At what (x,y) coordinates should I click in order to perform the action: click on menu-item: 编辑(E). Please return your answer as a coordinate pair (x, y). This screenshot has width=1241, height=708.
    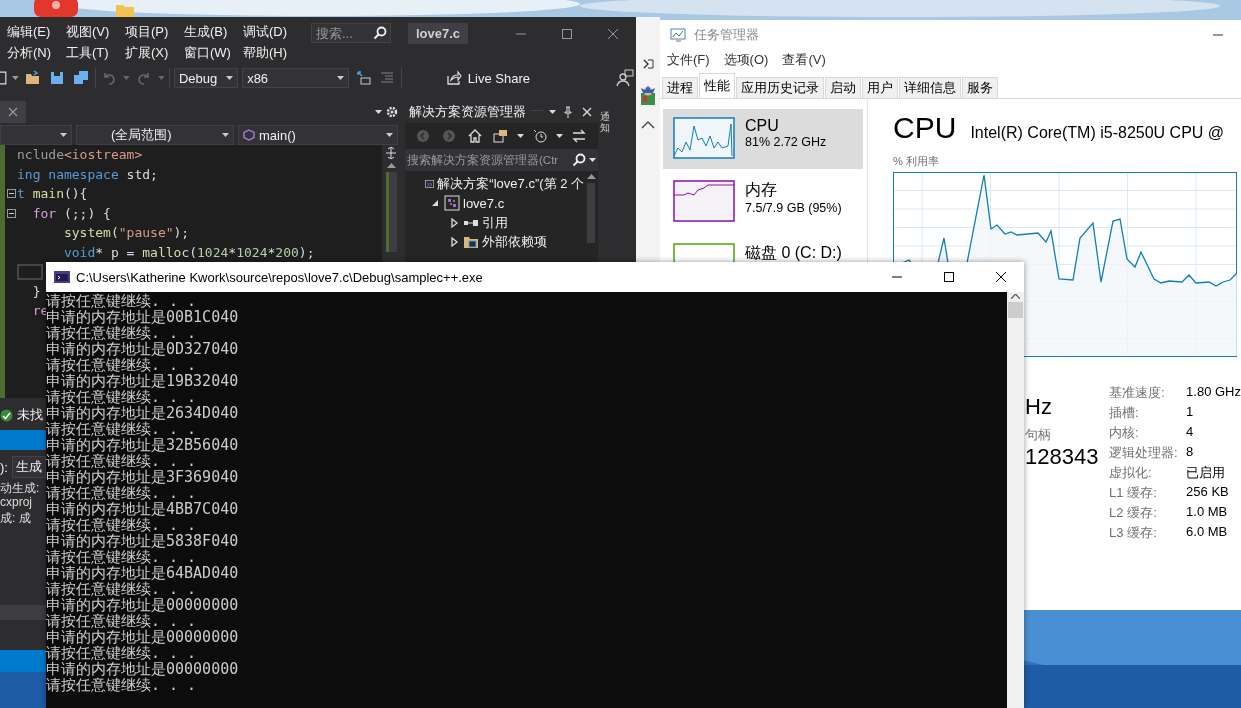
    Looking at the image, I should click on (30, 31).